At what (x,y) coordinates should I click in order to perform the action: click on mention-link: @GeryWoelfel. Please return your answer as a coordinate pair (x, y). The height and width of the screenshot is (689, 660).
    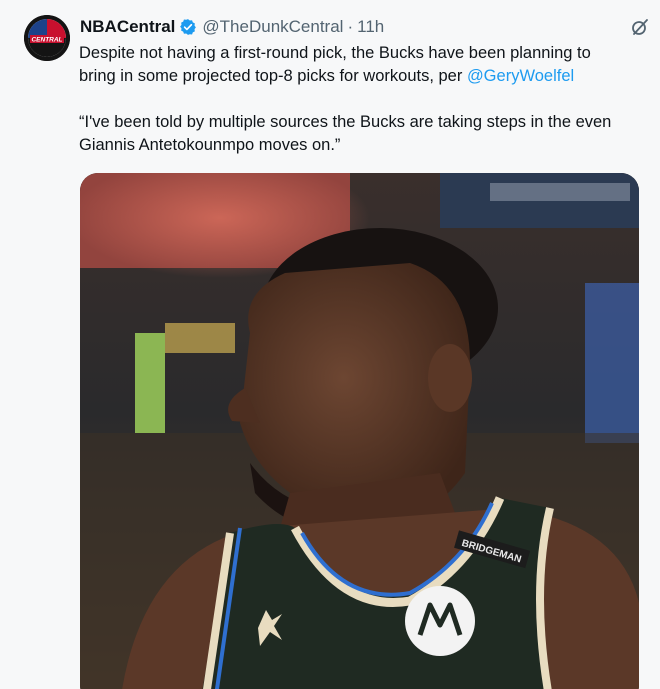
    Looking at the image, I should click on (520, 76).